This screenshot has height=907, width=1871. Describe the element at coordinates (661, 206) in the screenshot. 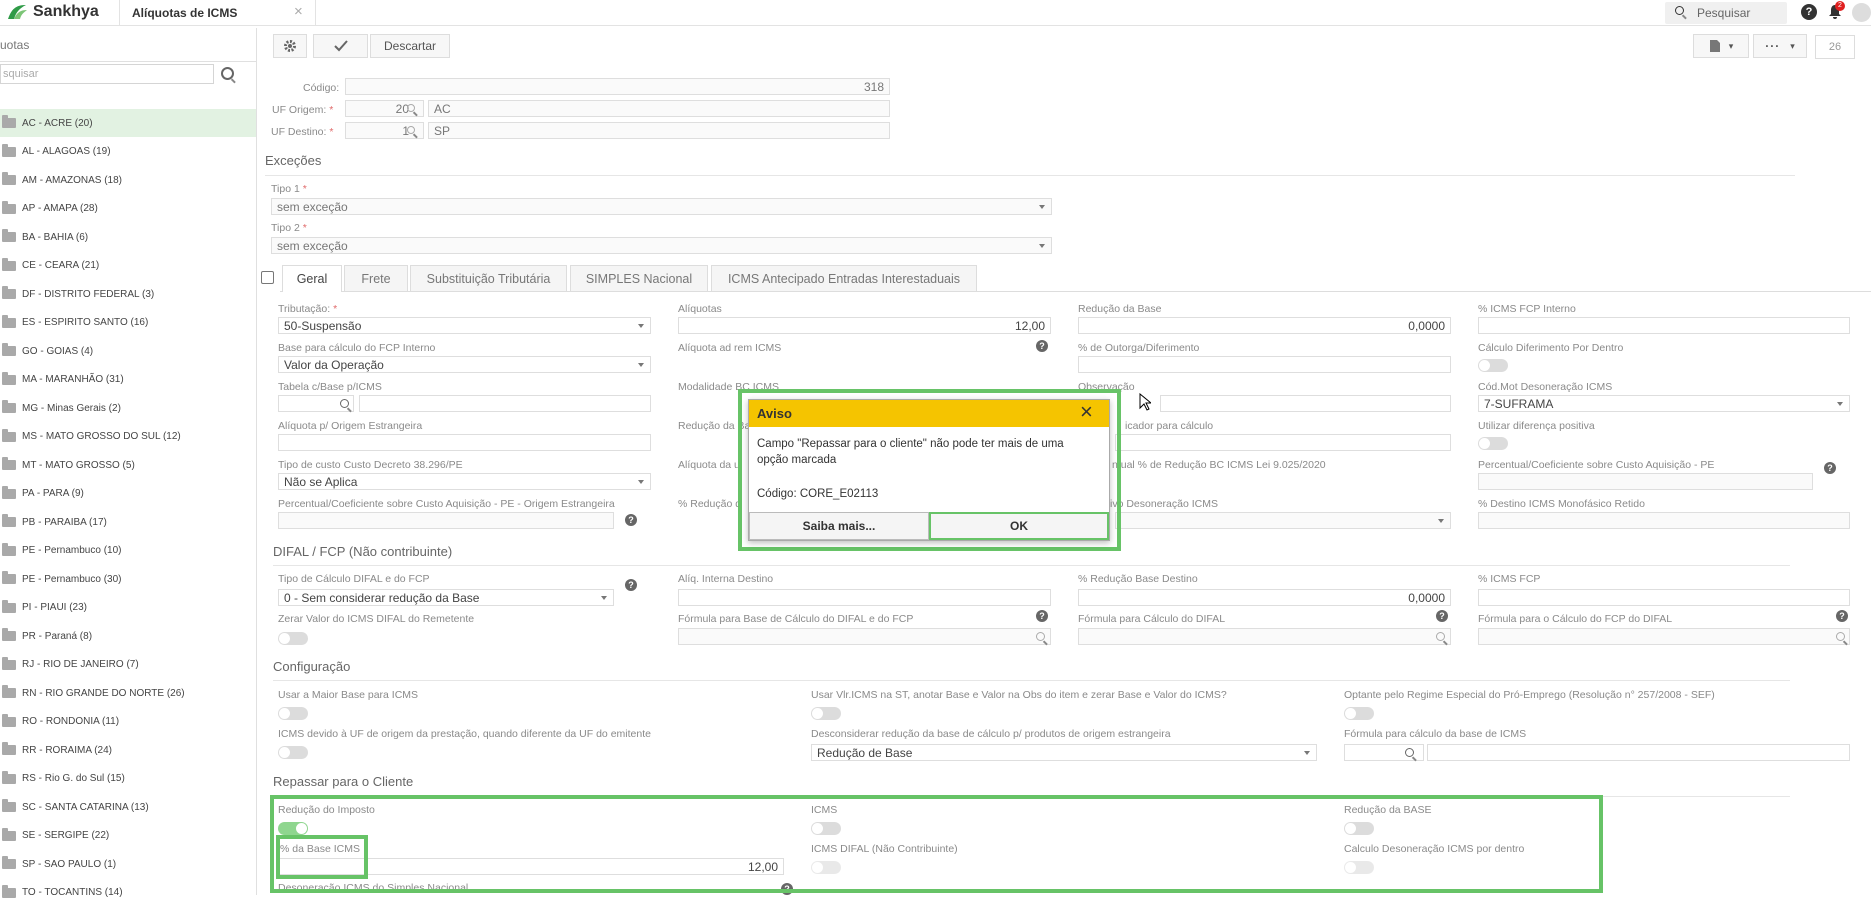

I see `tipo1-select: sem exceção` at that location.